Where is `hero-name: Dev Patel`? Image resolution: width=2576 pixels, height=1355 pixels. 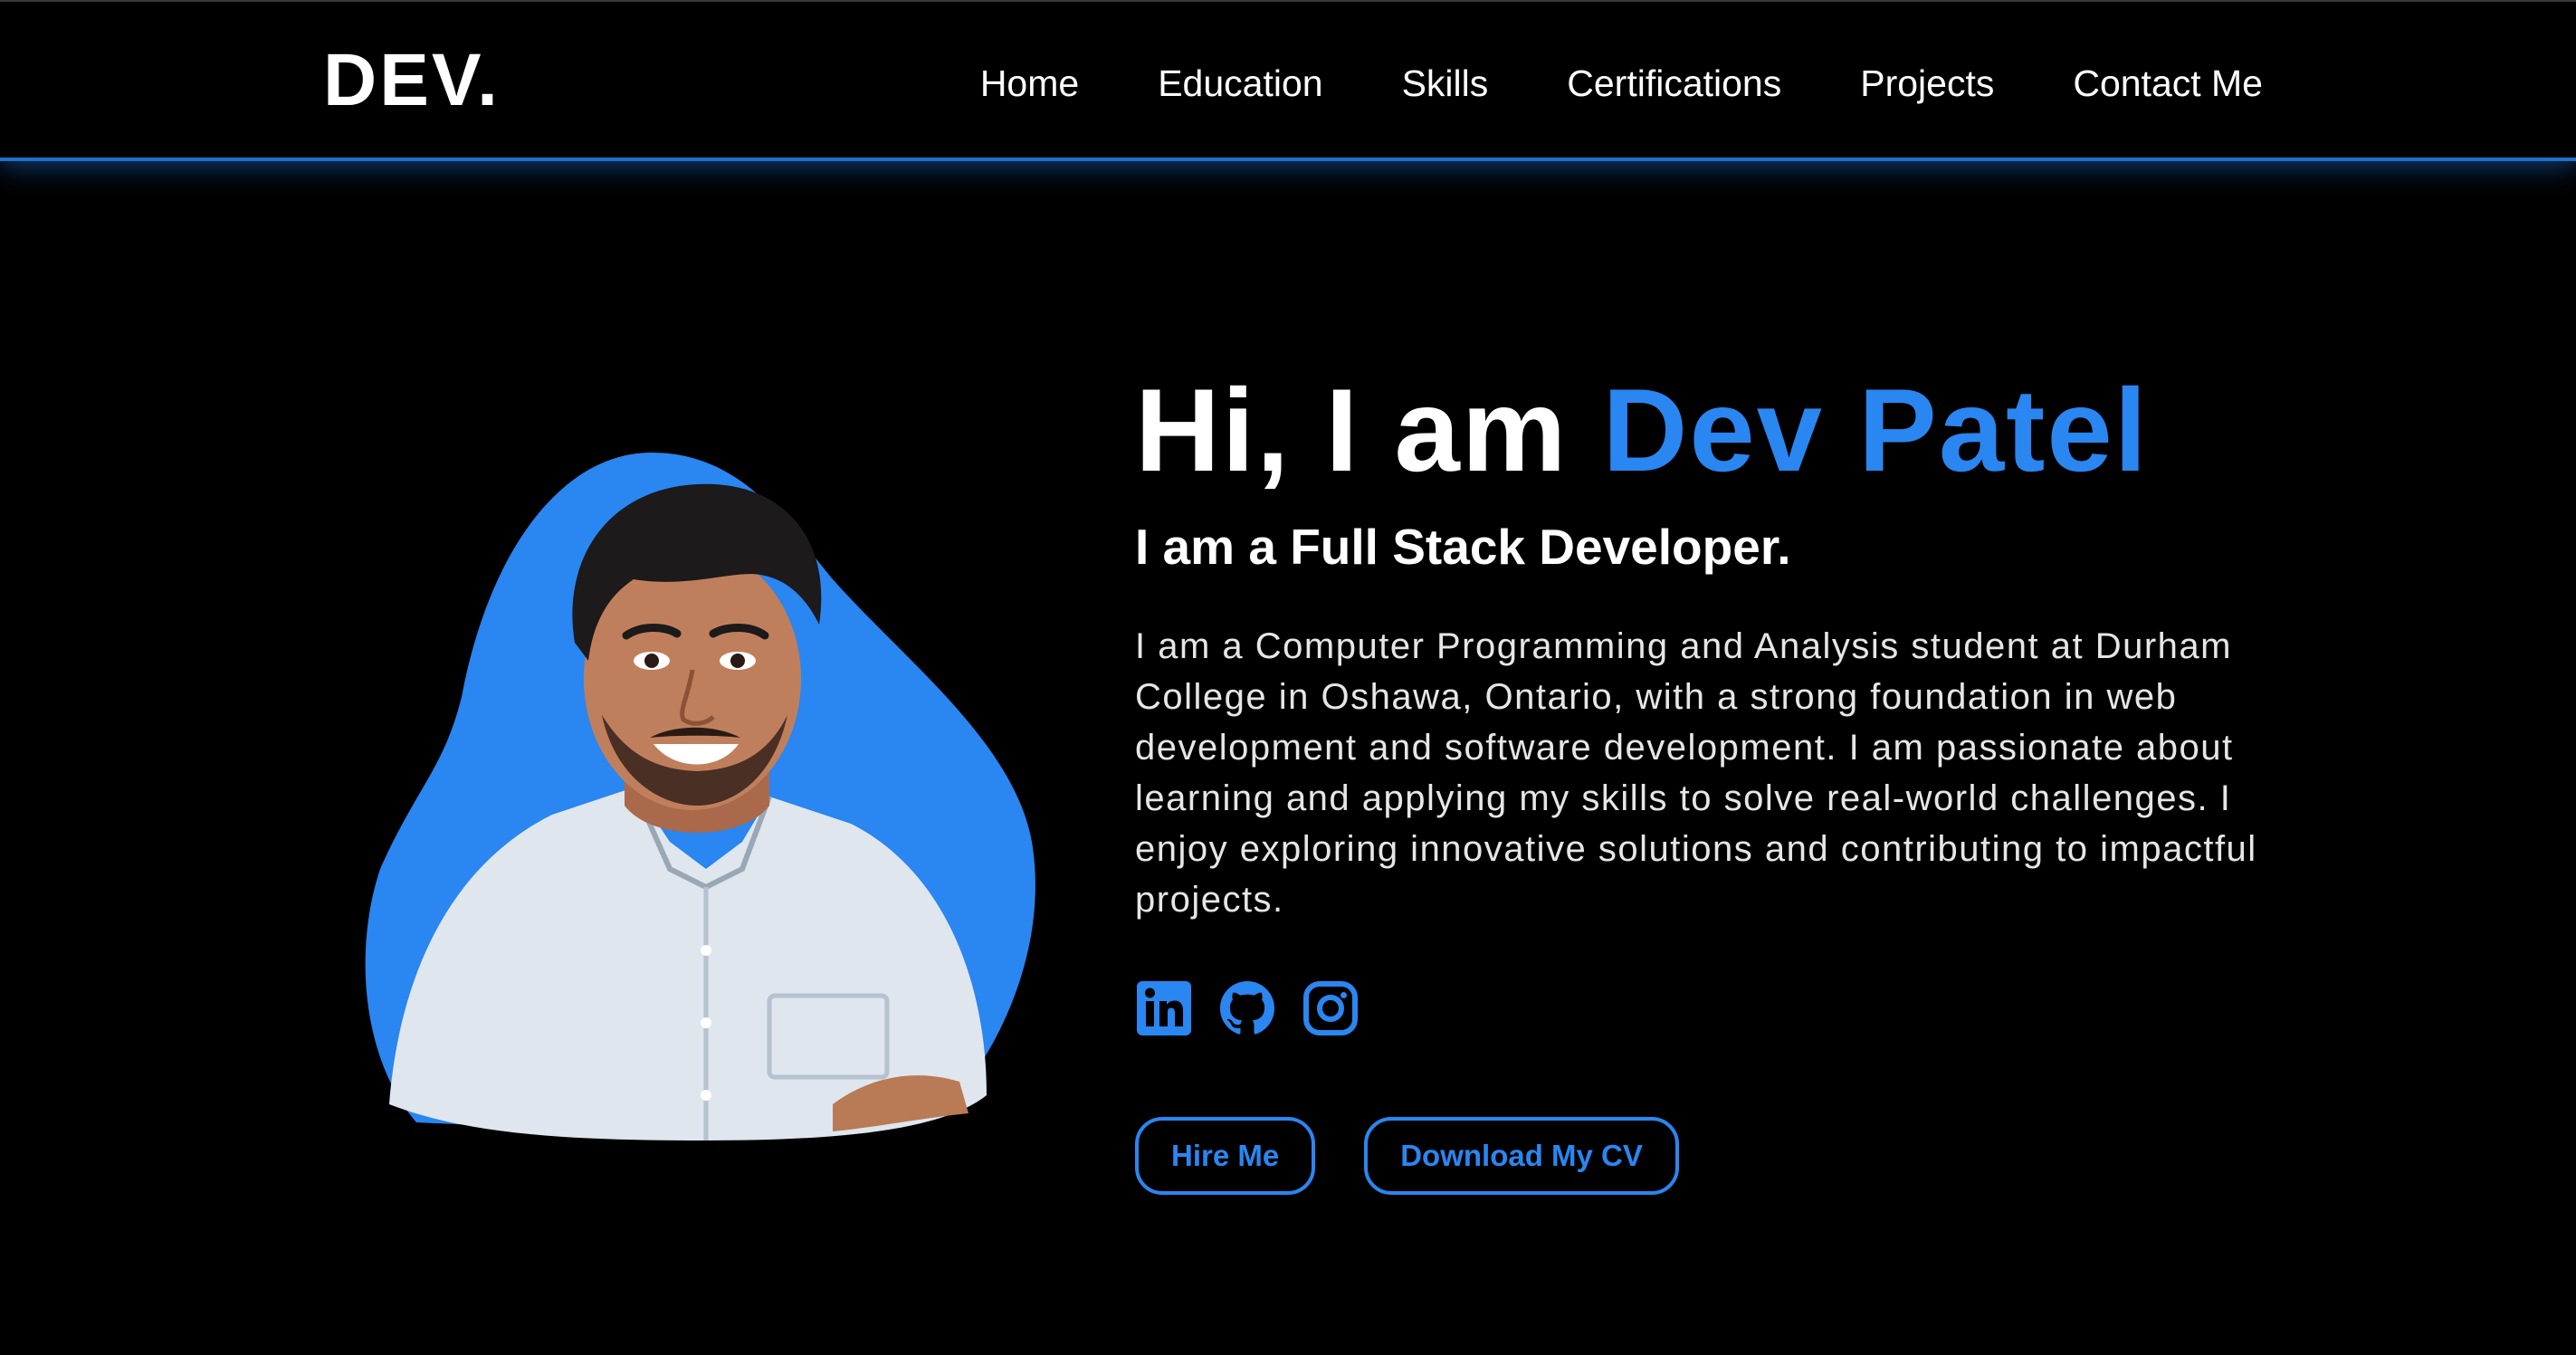
hero-name: Dev Patel is located at coordinates (1875, 430).